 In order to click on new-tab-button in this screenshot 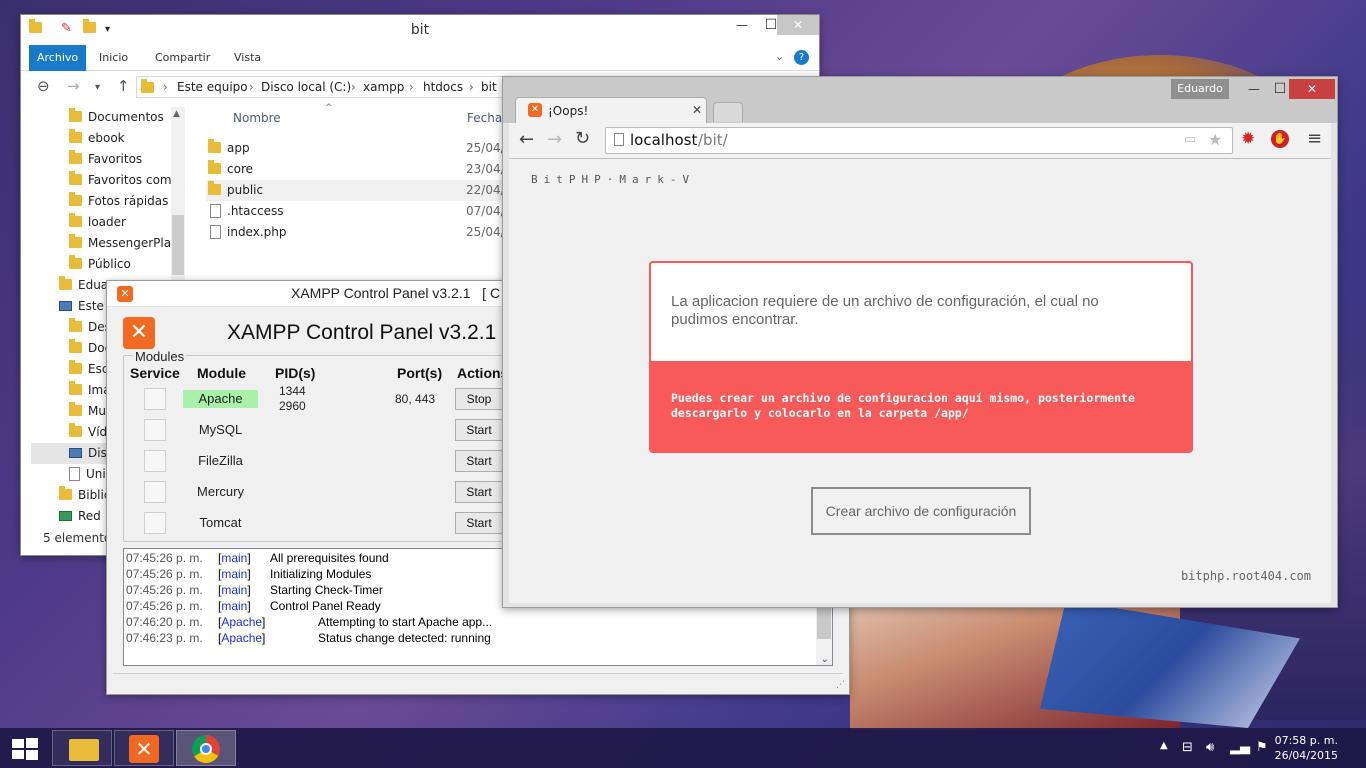, I will do `click(728, 112)`.